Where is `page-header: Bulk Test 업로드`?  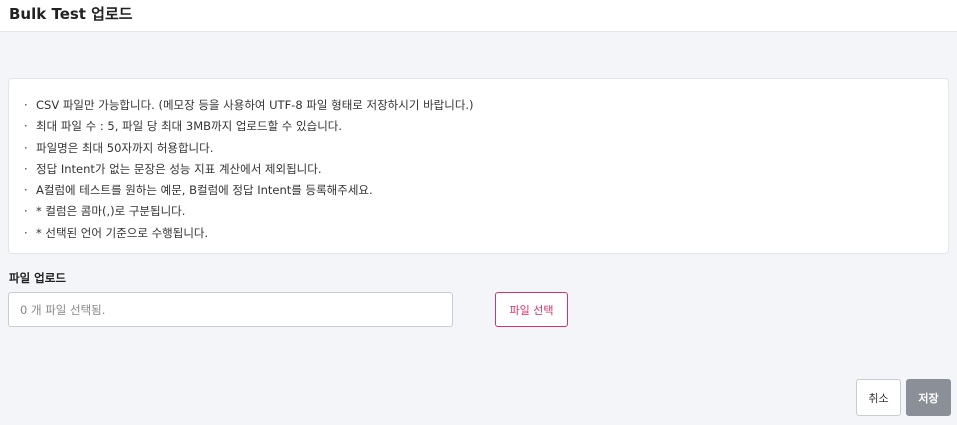
page-header: Bulk Test 업로드 is located at coordinates (478, 16).